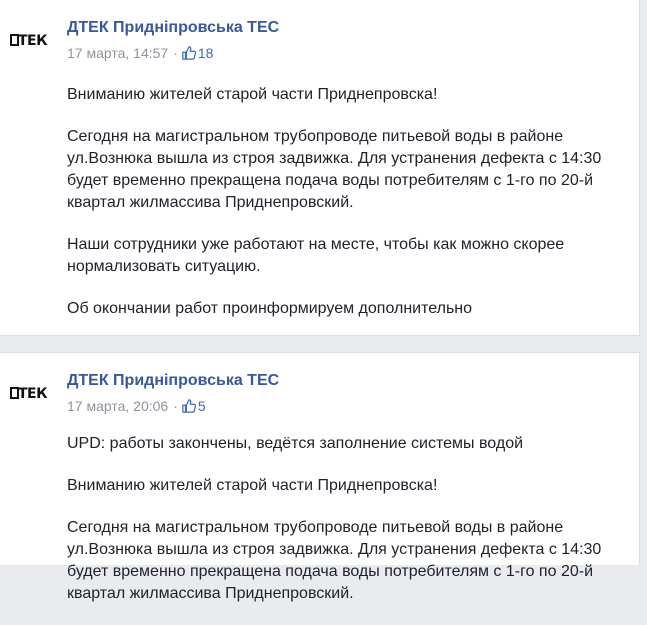 This screenshot has width=647, height=625. What do you see at coordinates (206, 53) in the screenshot?
I see `like-count: 18` at bounding box center [206, 53].